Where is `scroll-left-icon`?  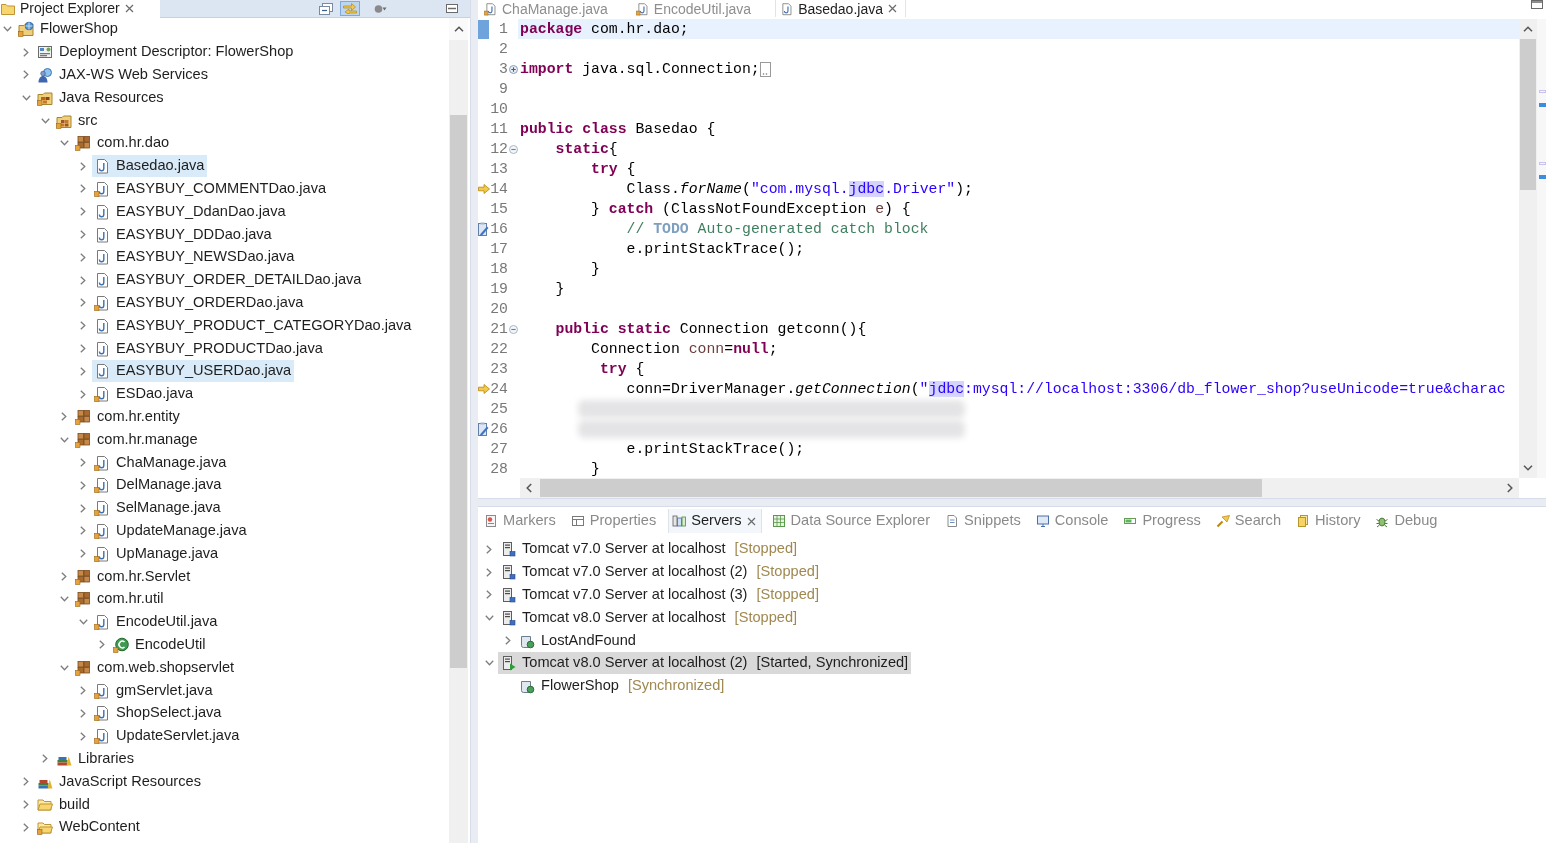 scroll-left-icon is located at coordinates (529, 488).